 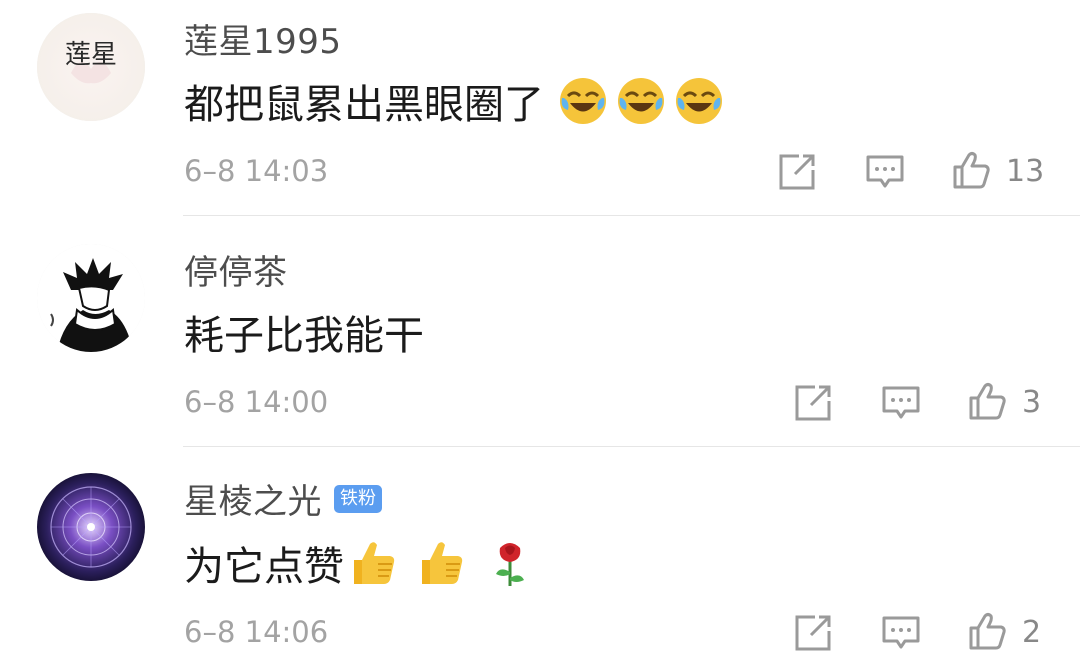 I want to click on rose-emoji, so click(x=510, y=563).